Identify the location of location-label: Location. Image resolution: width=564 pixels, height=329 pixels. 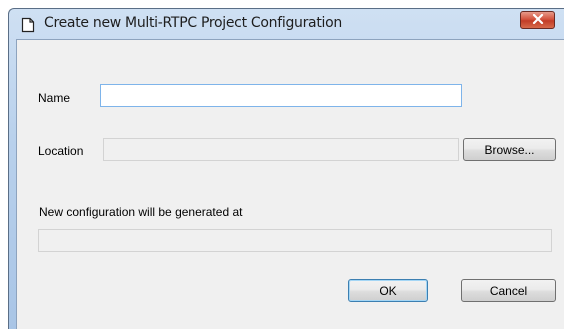
(61, 151).